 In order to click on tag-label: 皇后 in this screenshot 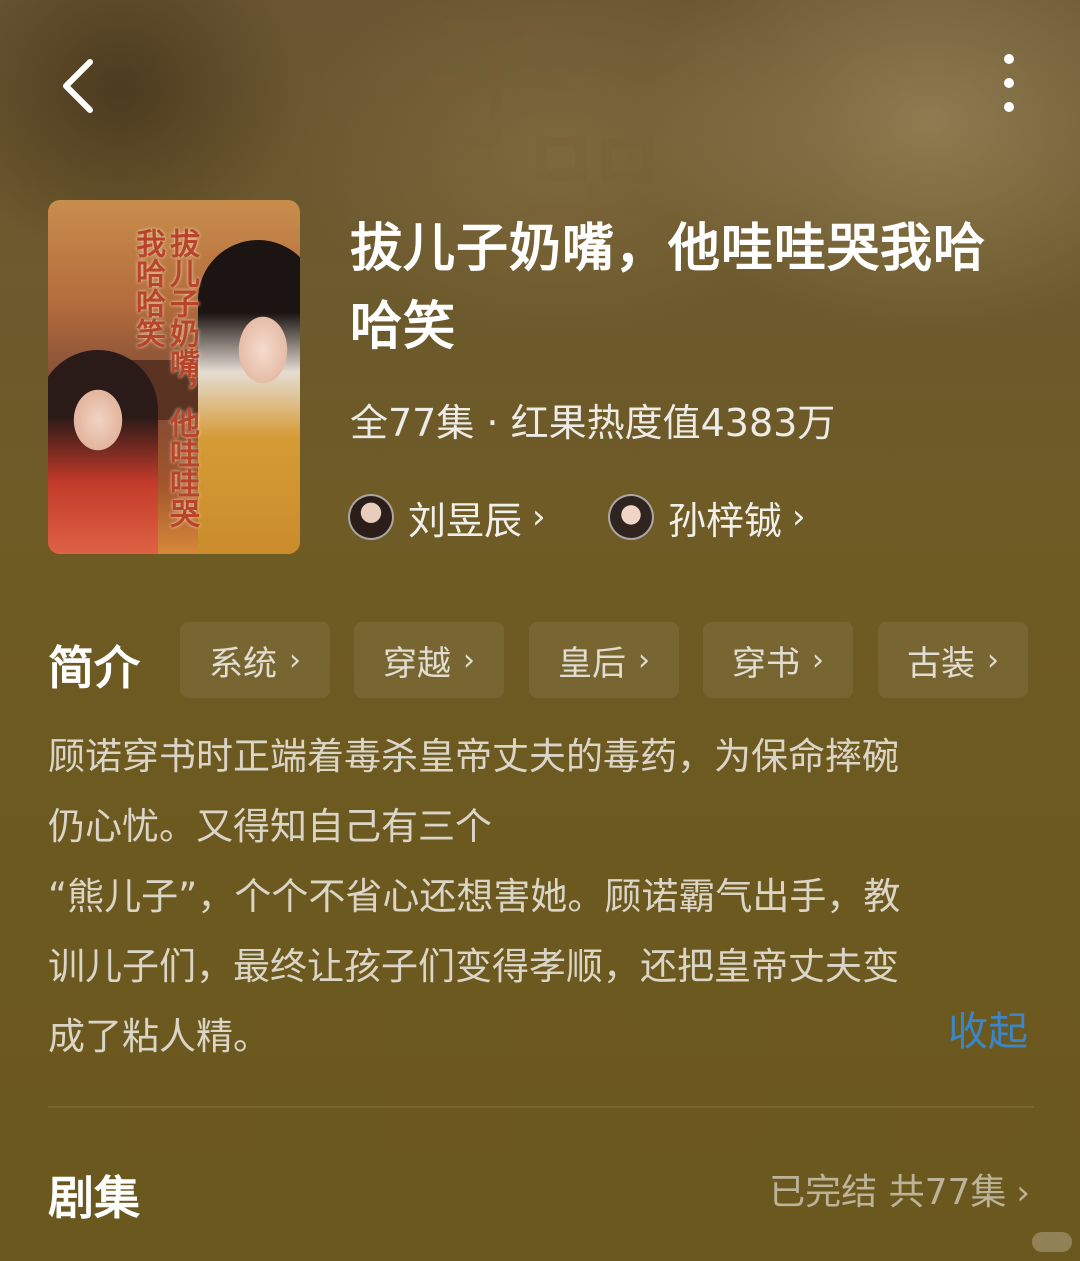, I will do `click(592, 663)`.